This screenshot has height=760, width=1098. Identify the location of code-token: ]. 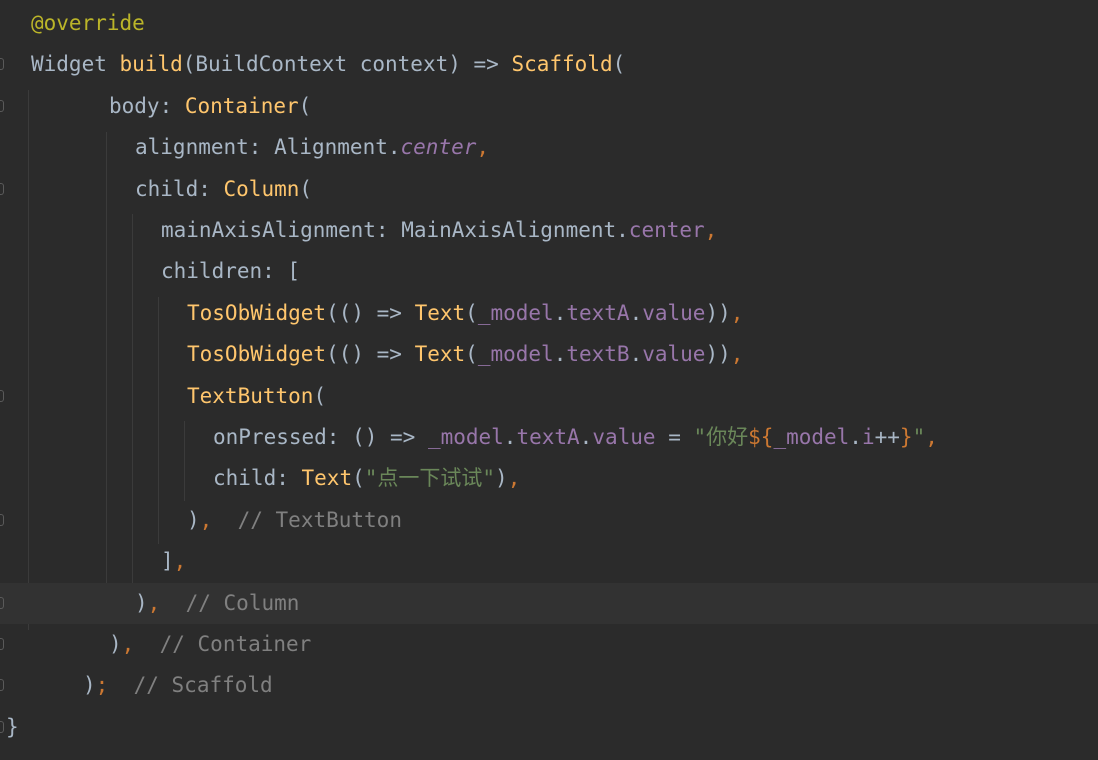
(167, 561).